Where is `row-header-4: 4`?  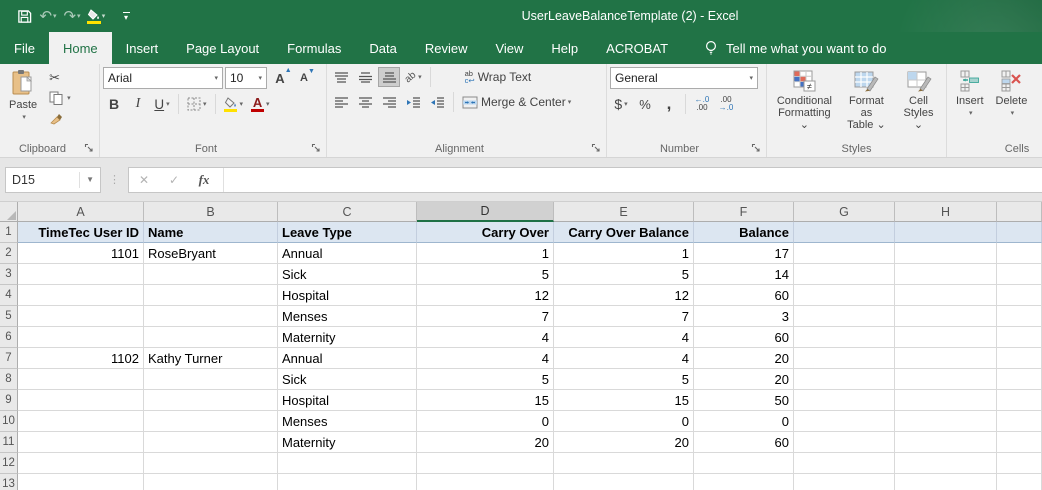
row-header-4: 4 is located at coordinates (9, 295).